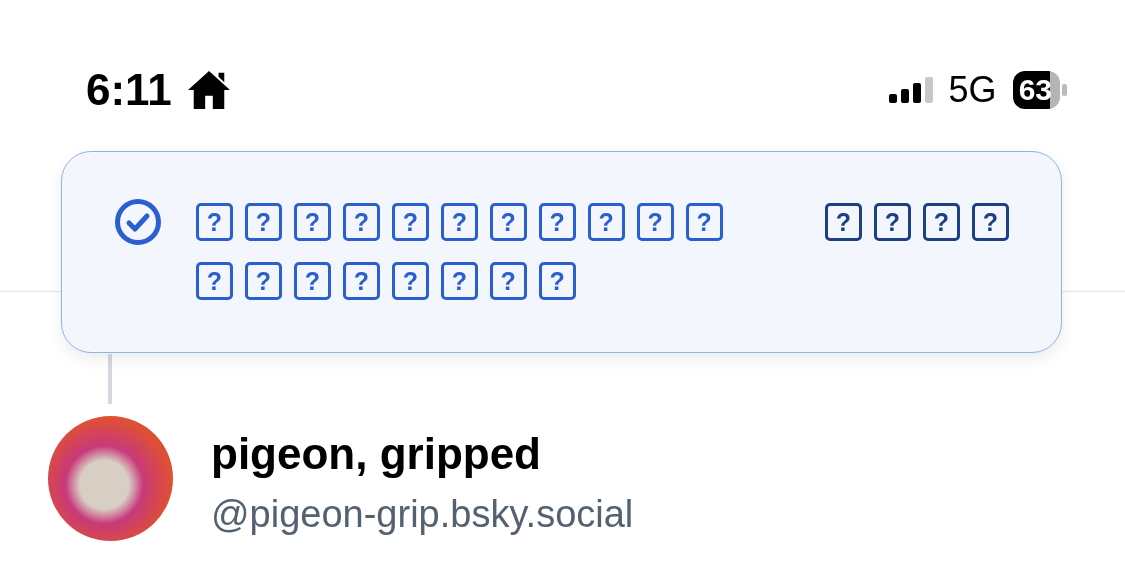 The image size is (1125, 585). Describe the element at coordinates (910, 90) in the screenshot. I see `signal-icon` at that location.